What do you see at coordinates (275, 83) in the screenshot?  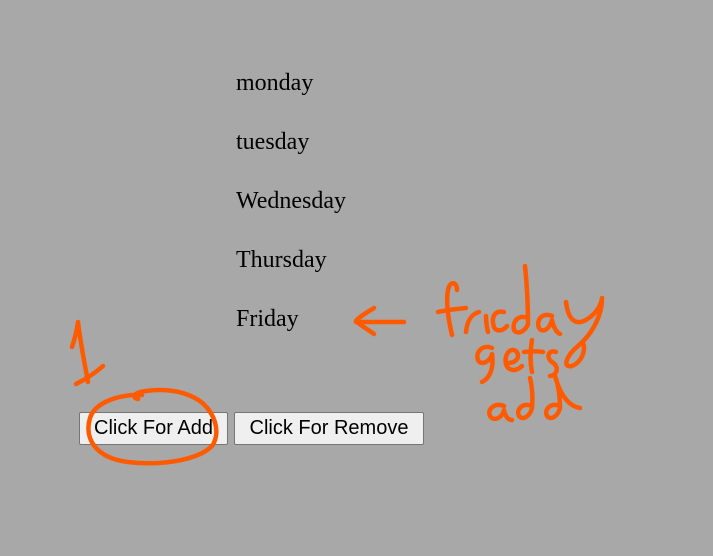 I see `day-item-monday: monday` at bounding box center [275, 83].